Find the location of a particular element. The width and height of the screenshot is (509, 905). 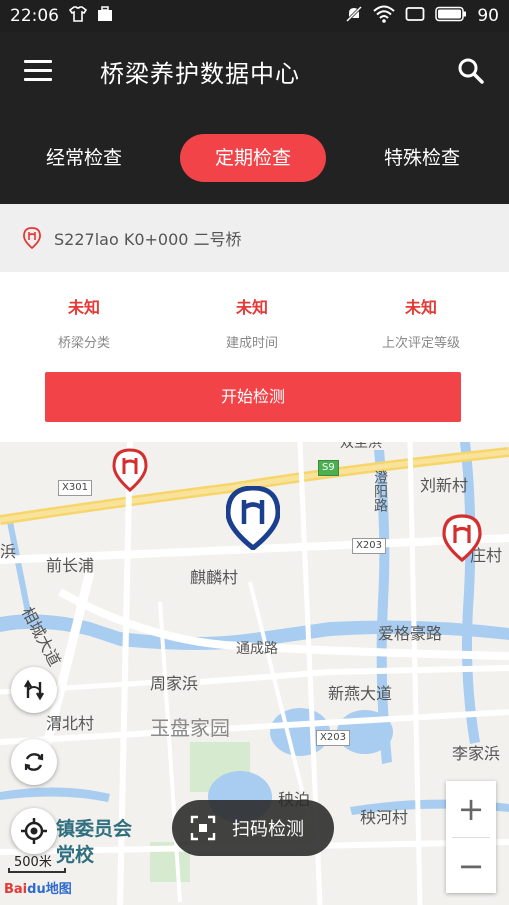

bridge-category-label: 桥梁分类 is located at coordinates (83, 343).